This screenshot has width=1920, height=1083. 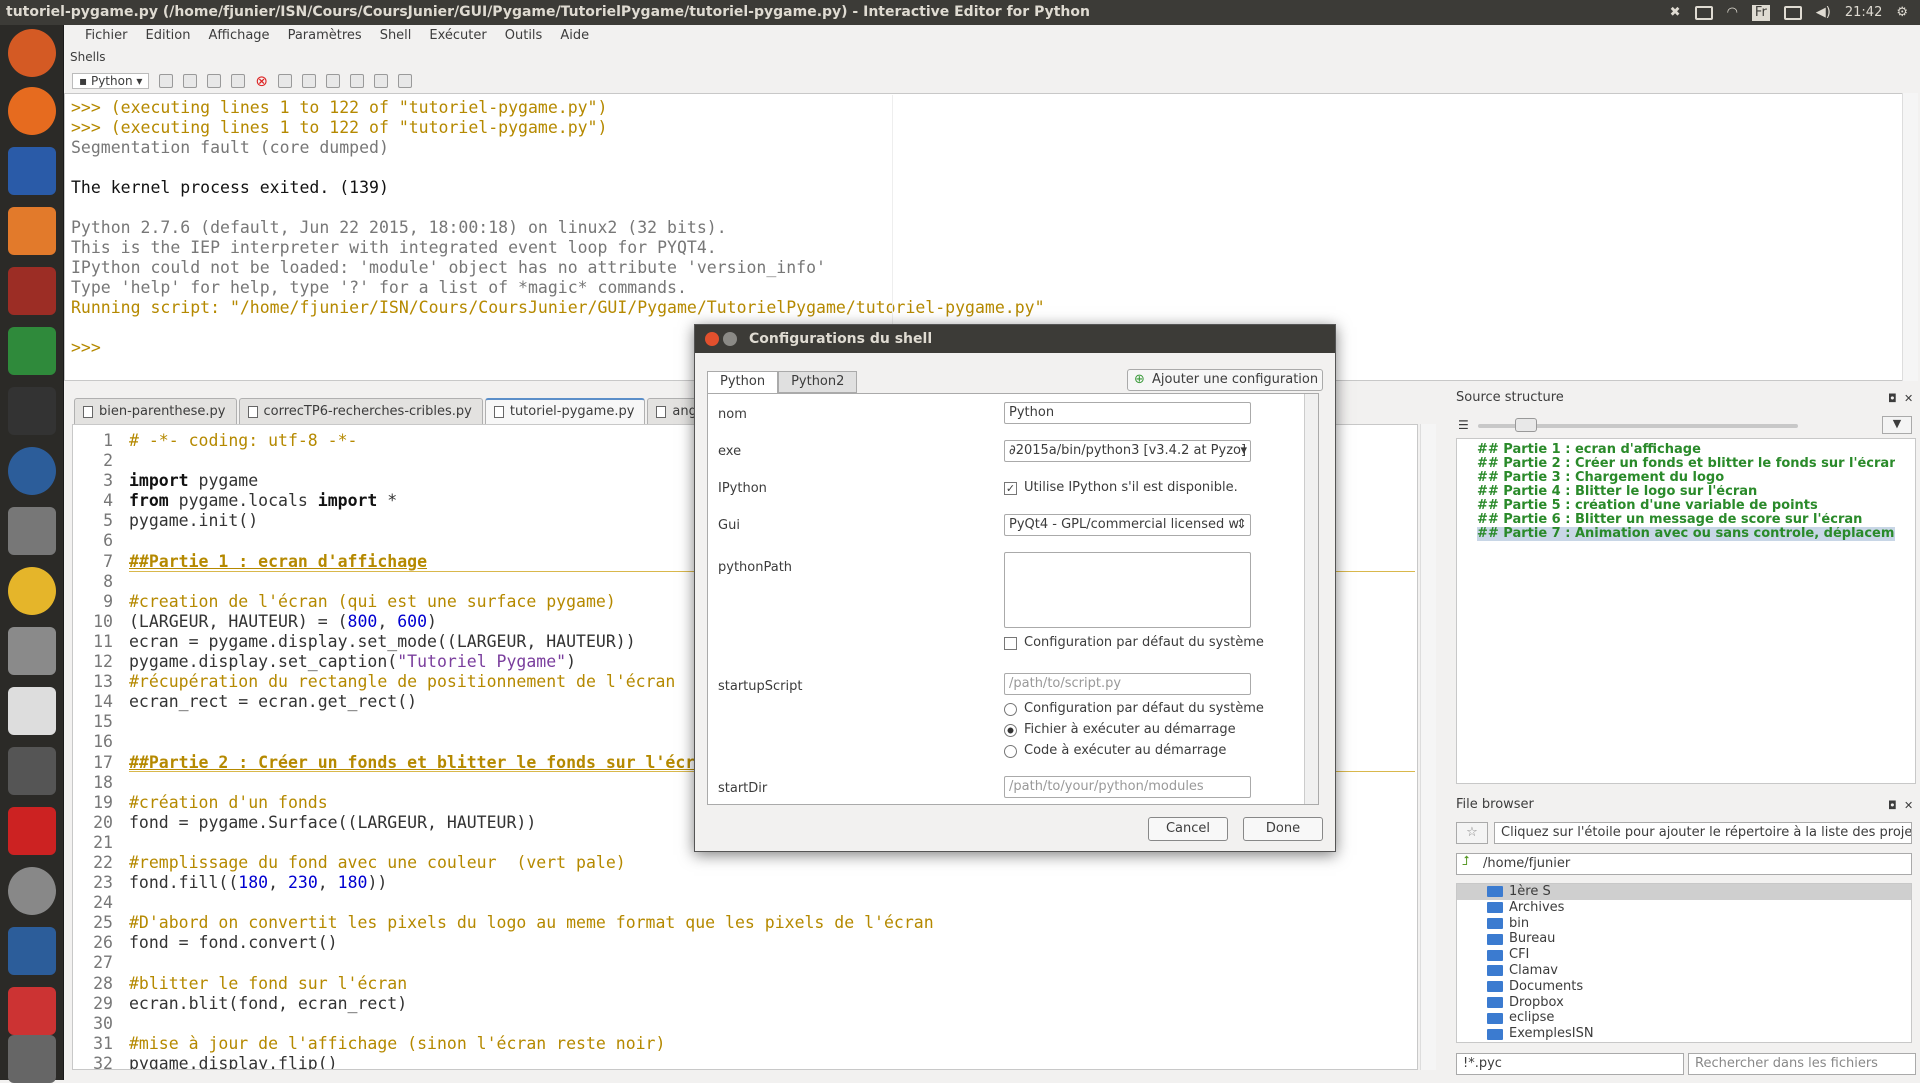 What do you see at coordinates (332, 81) in the screenshot?
I see `debug-in-icon` at bounding box center [332, 81].